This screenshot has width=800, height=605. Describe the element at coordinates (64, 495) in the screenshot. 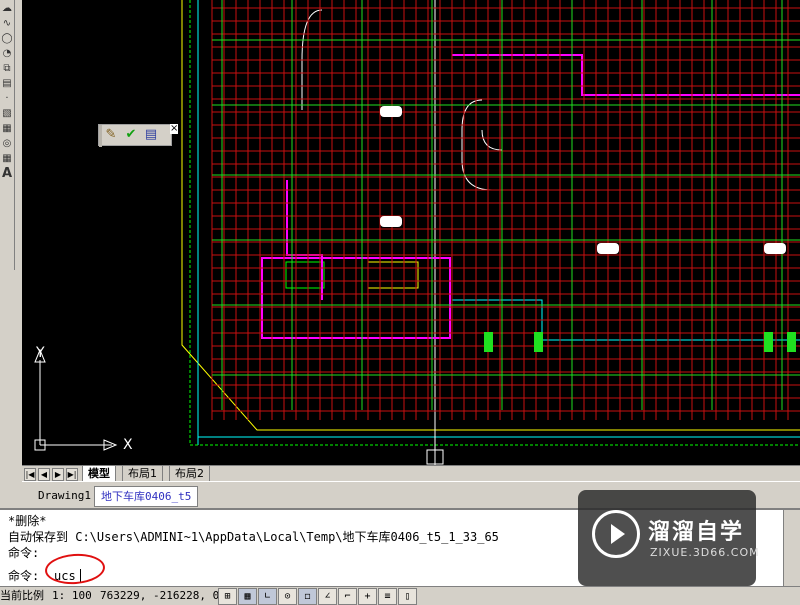

I see `doc-tab-drawing1: Drawing1` at that location.